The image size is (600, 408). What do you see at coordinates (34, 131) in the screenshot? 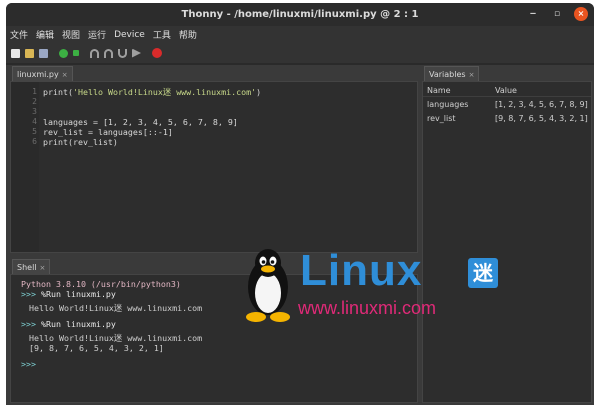
I see `line-number: 5` at bounding box center [34, 131].